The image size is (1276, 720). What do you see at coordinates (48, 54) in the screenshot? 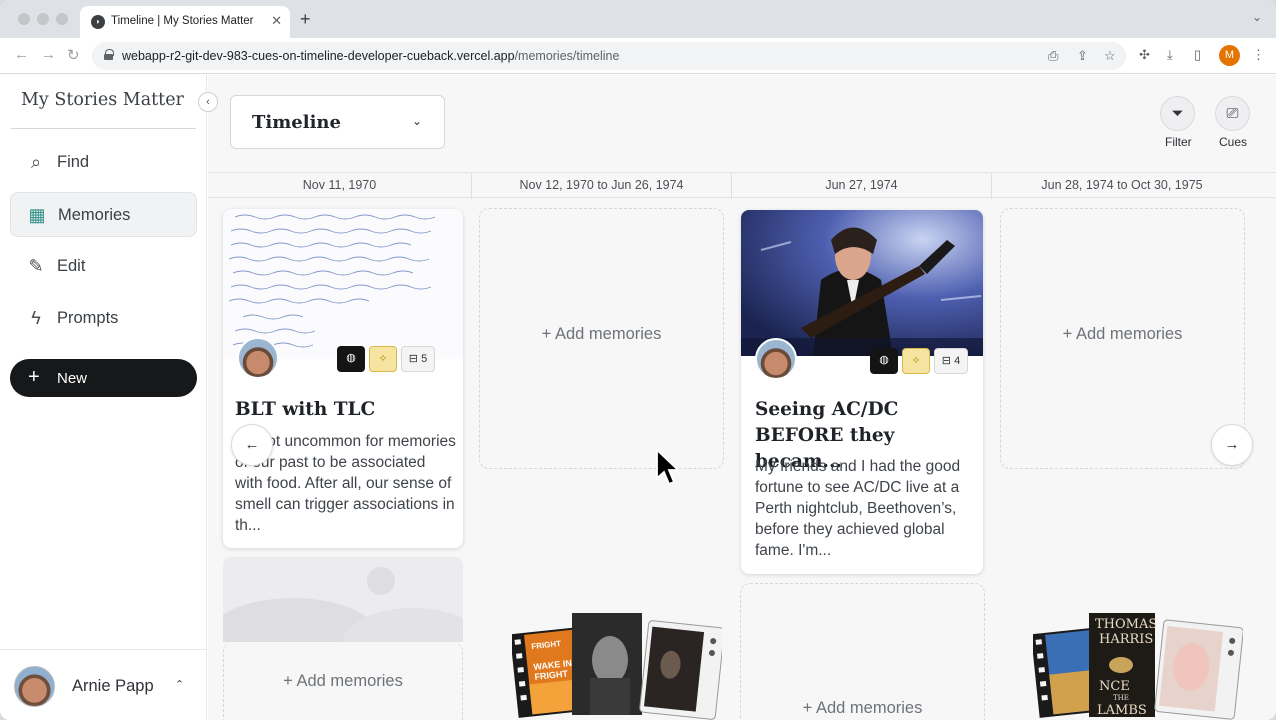
I see `forward-icon: →` at bounding box center [48, 54].